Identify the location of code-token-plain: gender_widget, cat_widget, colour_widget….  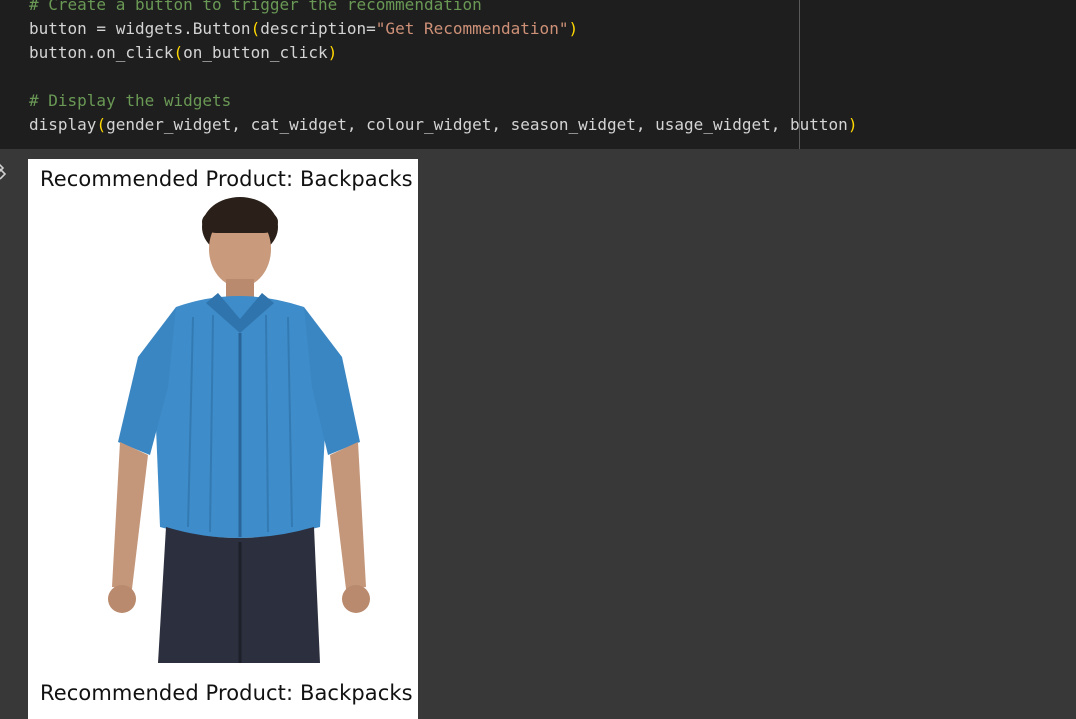
(477, 124).